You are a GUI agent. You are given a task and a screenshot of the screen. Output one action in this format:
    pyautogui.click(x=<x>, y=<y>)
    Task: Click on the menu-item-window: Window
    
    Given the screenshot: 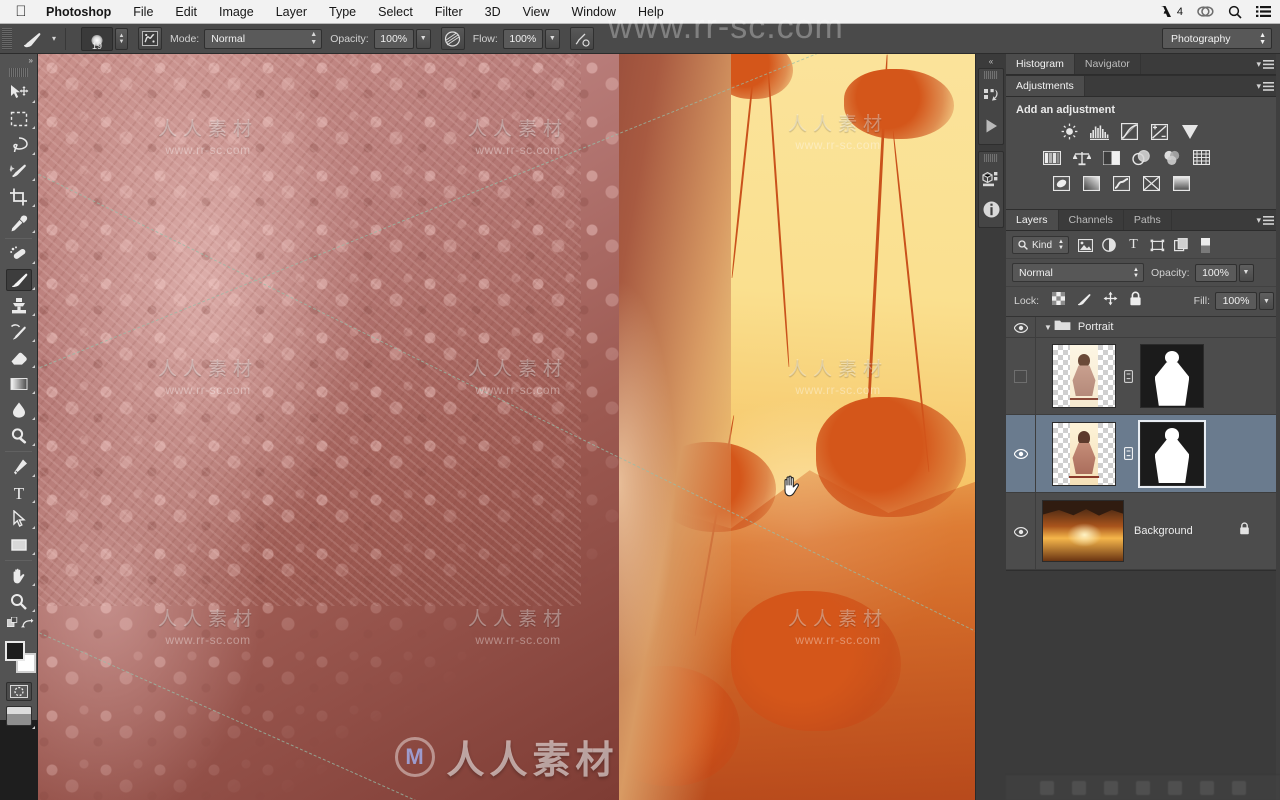 What is the action you would take?
    pyautogui.click(x=594, y=12)
    